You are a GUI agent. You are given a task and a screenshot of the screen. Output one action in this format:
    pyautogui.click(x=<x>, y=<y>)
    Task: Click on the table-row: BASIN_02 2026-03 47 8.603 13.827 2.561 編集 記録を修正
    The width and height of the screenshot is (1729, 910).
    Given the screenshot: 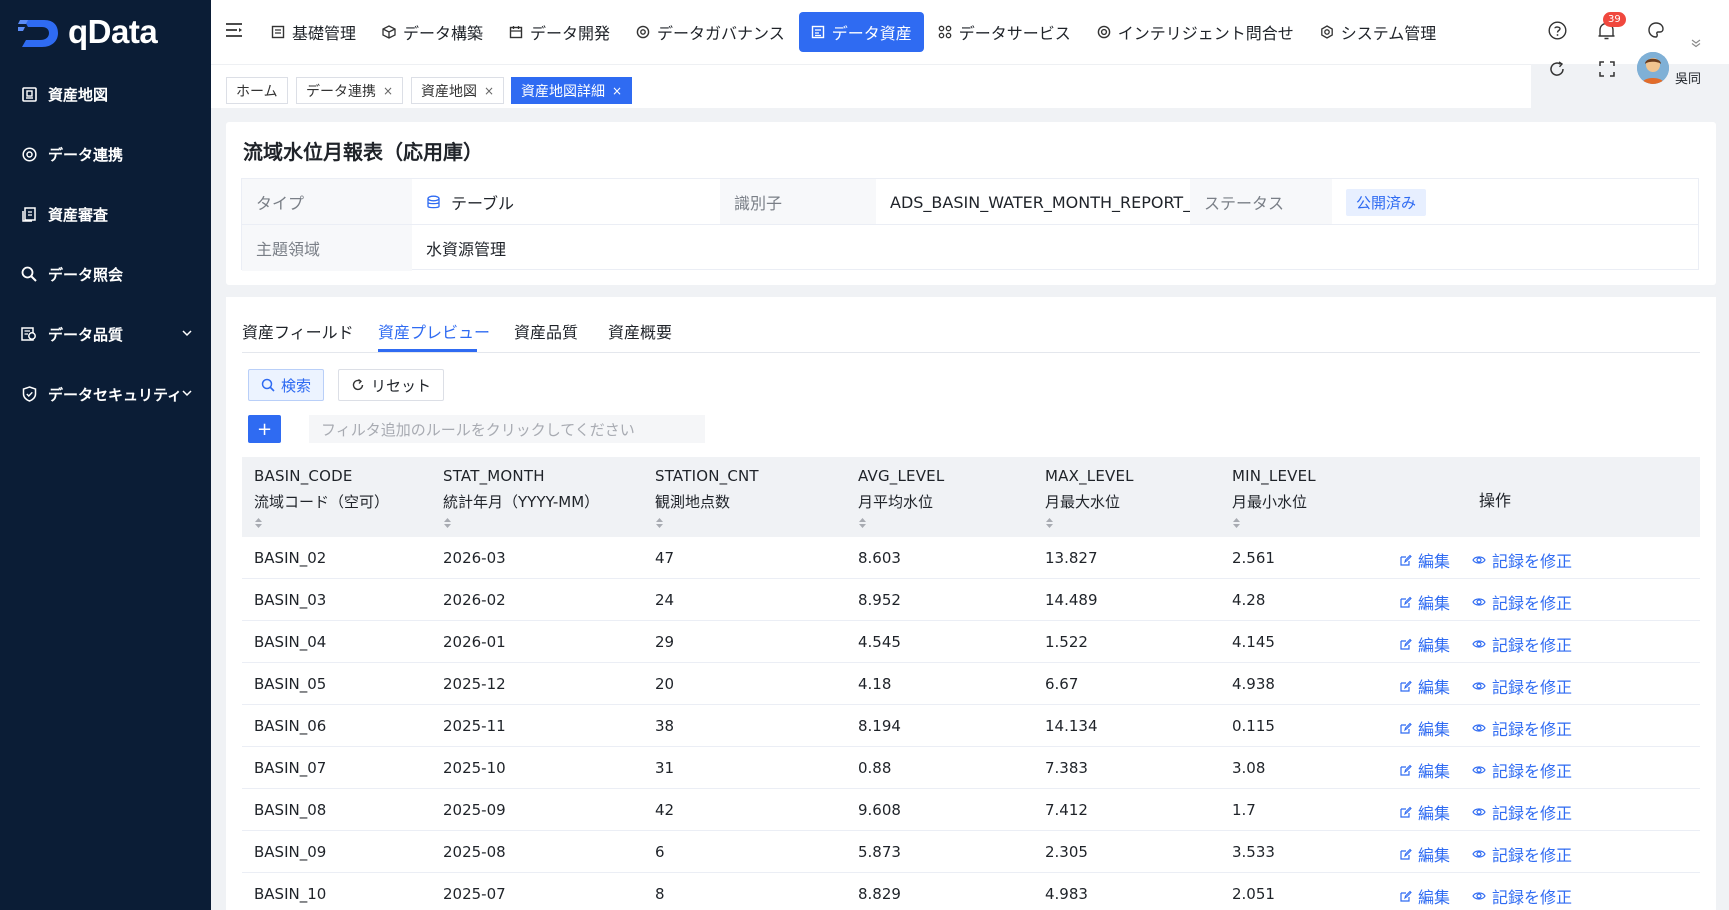 What is the action you would take?
    pyautogui.click(x=971, y=558)
    